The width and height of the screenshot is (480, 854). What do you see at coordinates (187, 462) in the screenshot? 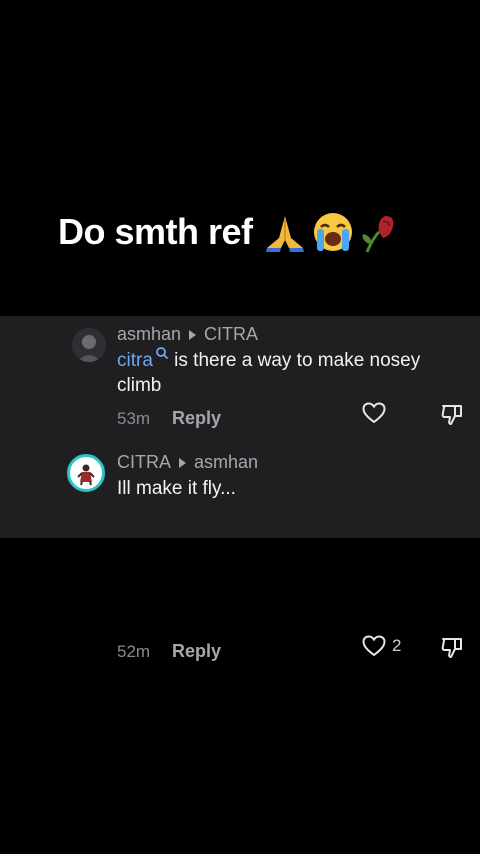
I see `comment-header: CITRA asmhan` at bounding box center [187, 462].